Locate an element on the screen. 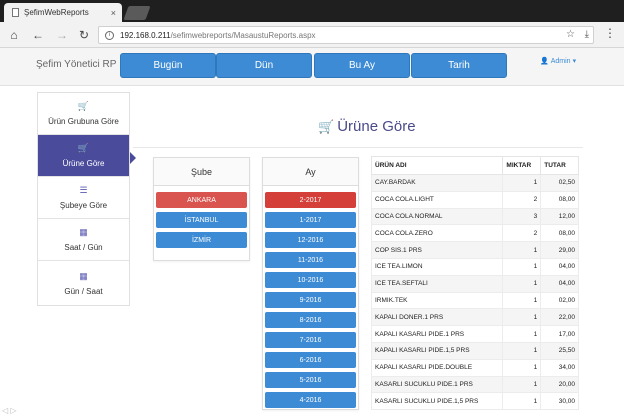 The image size is (624, 419). month-panel-header: Ay is located at coordinates (310, 172).